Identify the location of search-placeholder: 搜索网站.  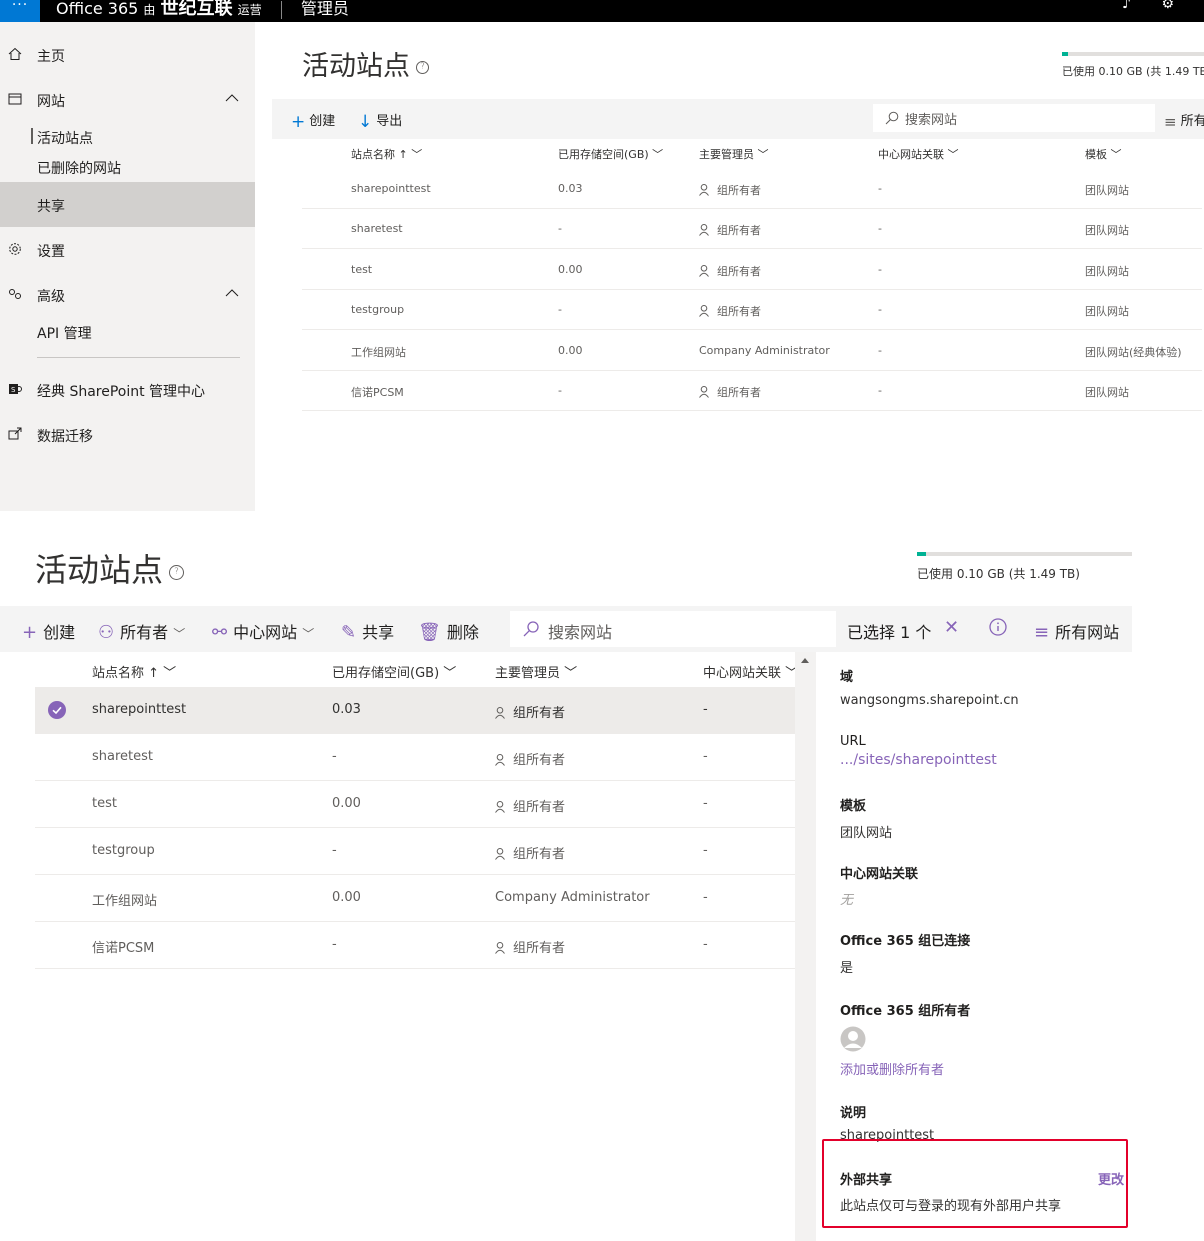
(580, 632).